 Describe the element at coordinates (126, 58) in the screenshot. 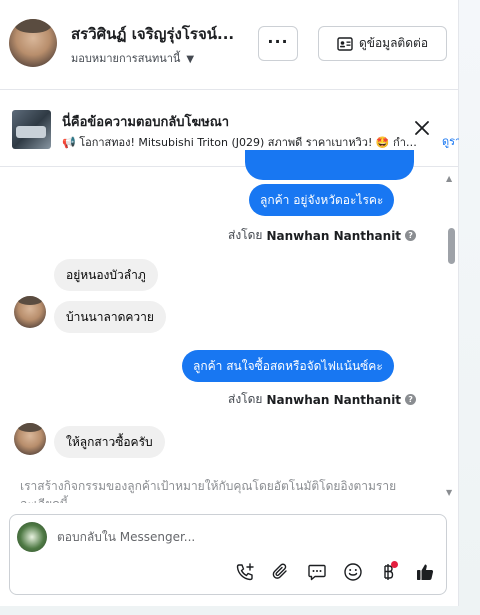

I see `assign-label: มอบหมายการสนทนานี้` at that location.